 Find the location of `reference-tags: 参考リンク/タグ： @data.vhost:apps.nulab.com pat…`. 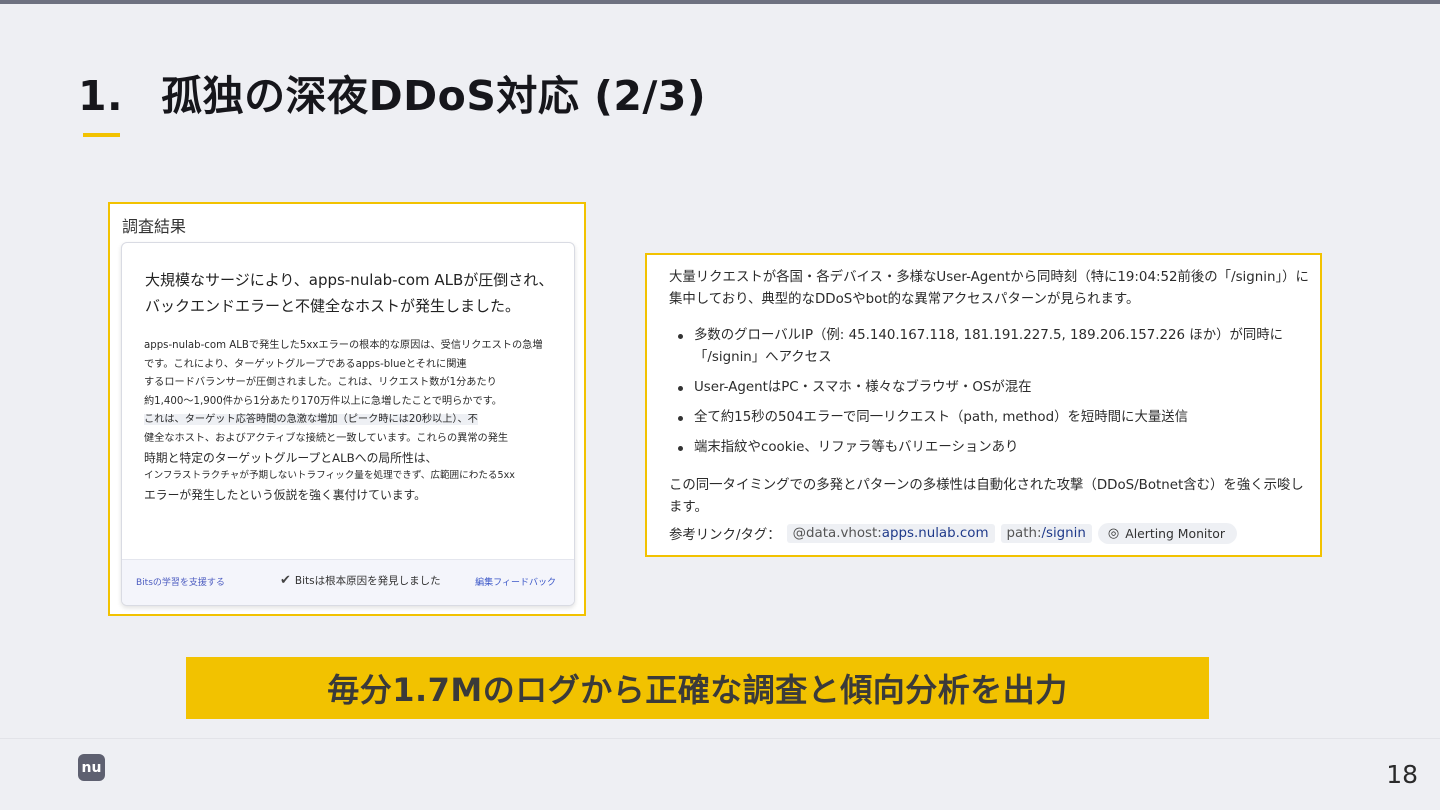

reference-tags: 参考リンク/タグ： @data.vhost:apps.nulab.com pat… is located at coordinates (953, 533).